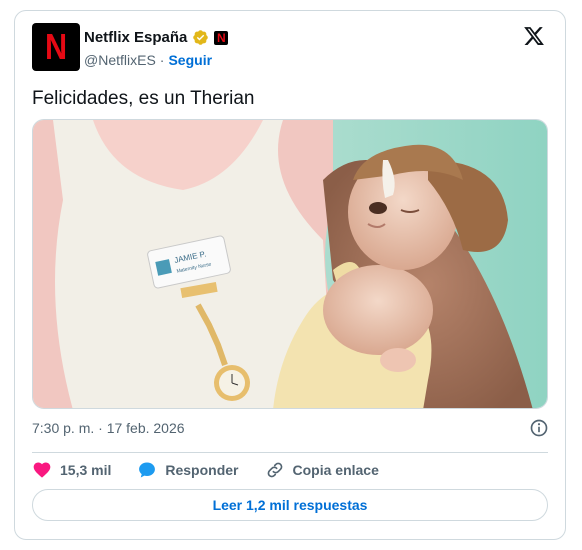 This screenshot has height=550, width=582. I want to click on follow-button: Seguir, so click(190, 60).